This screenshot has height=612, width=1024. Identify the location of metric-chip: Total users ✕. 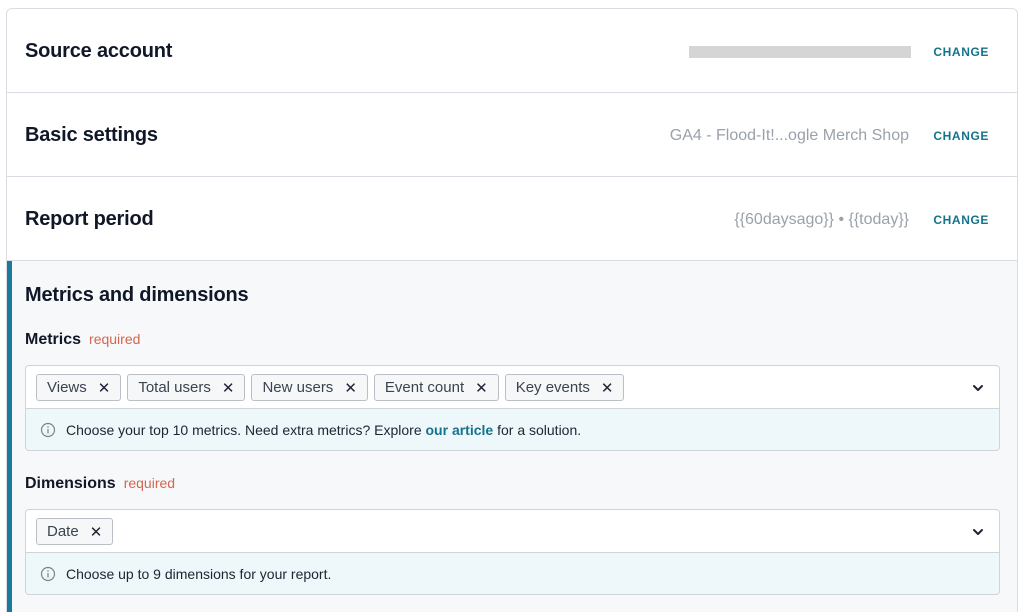
(186, 387).